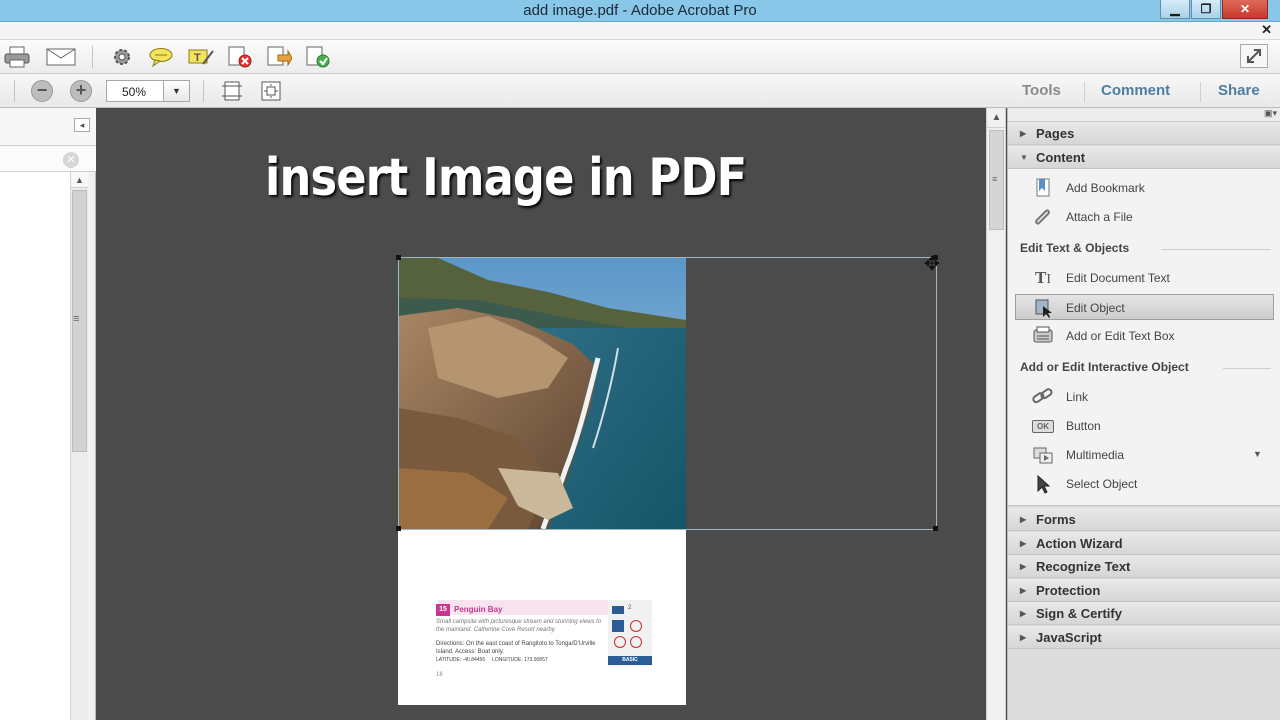 This screenshot has width=1280, height=720. Describe the element at coordinates (1041, 90) in the screenshot. I see `tab-tools: Tools` at that location.